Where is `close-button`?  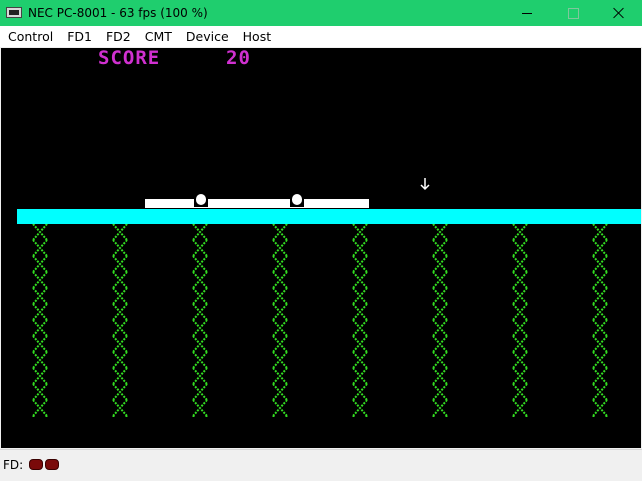 close-button is located at coordinates (619, 13).